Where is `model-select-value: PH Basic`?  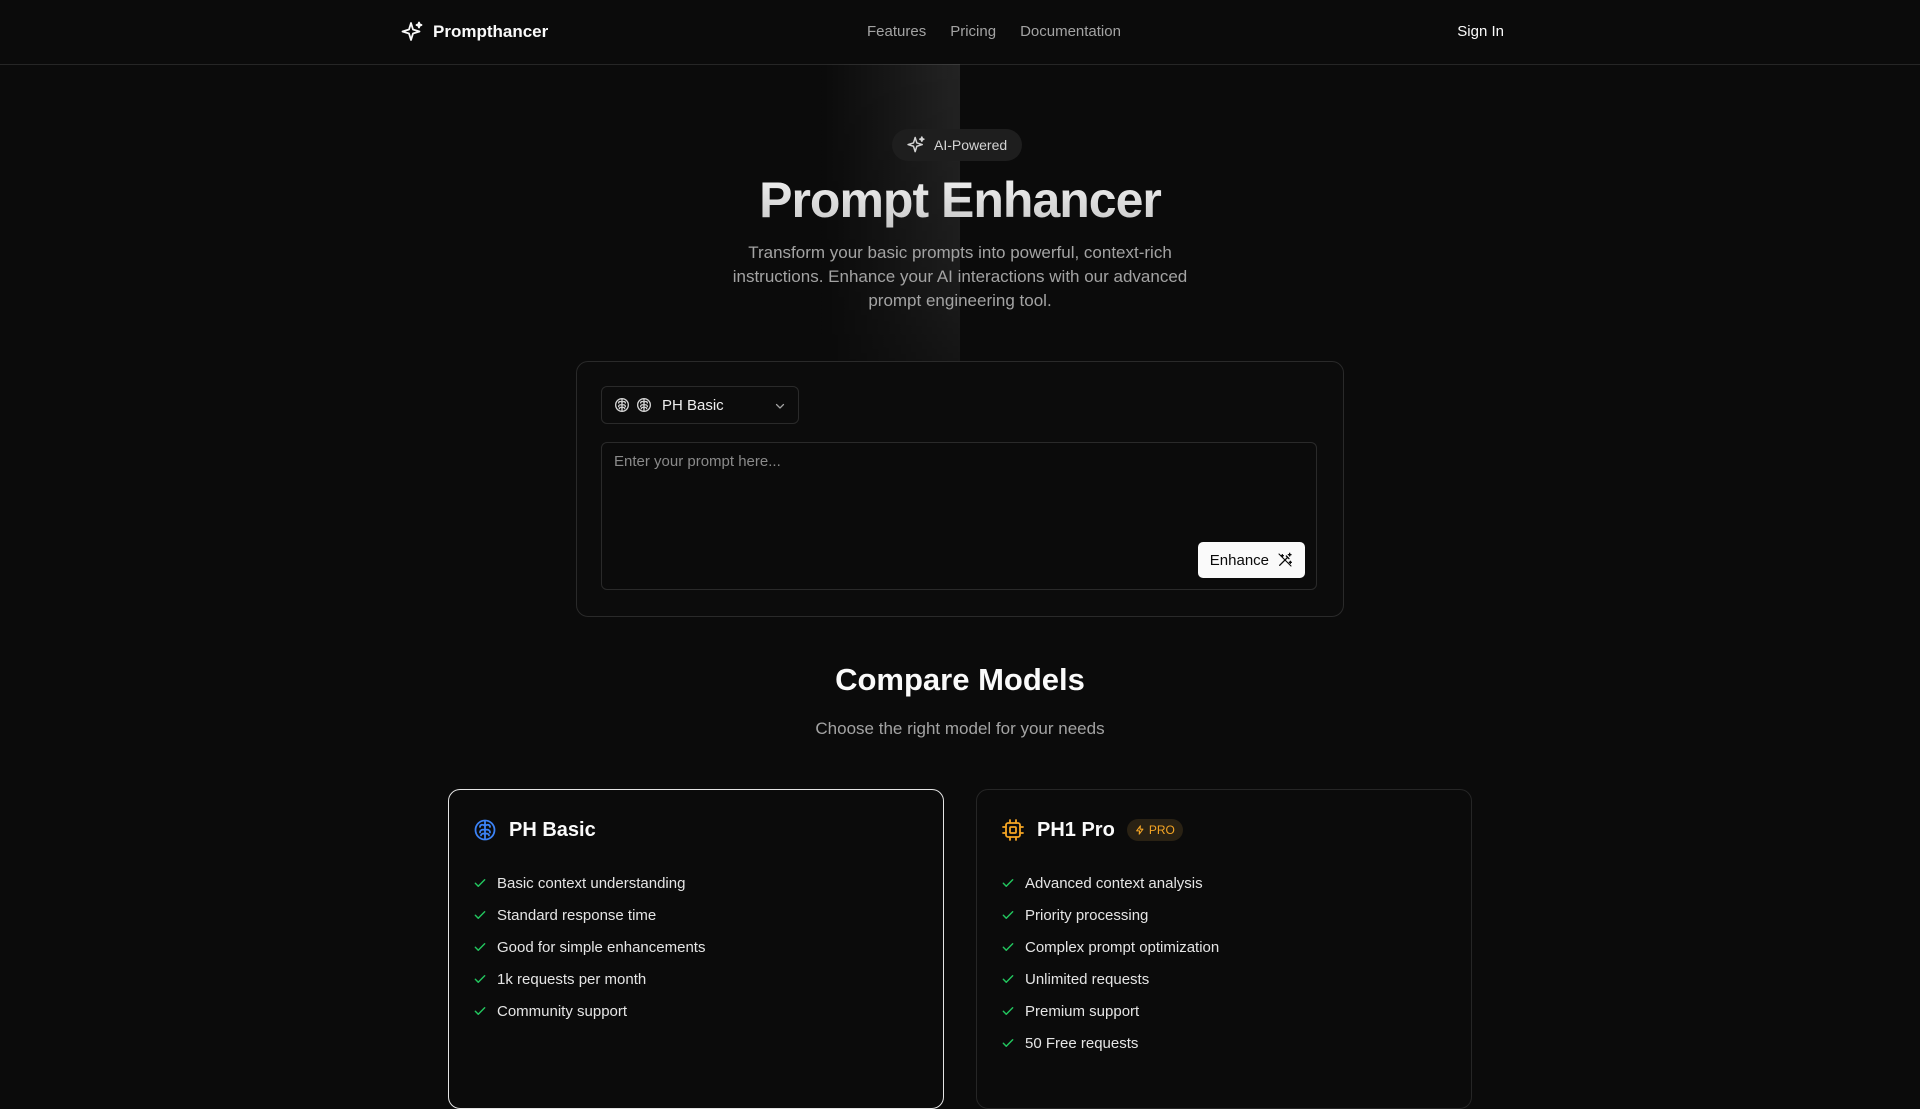 model-select-value: PH Basic is located at coordinates (693, 405).